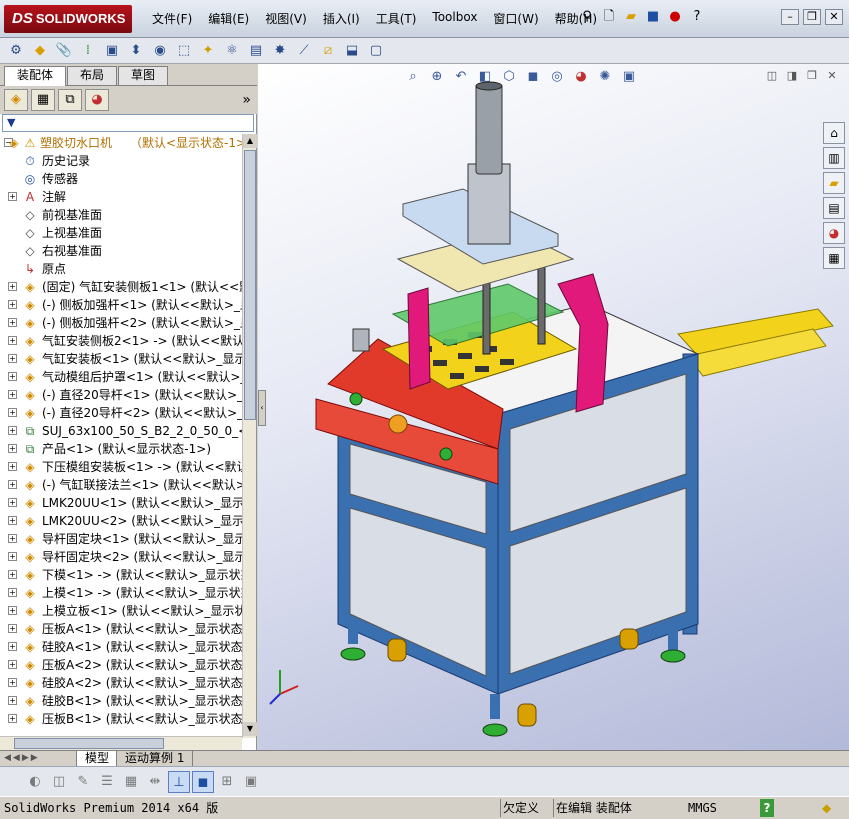 Image resolution: width=849 pixels, height=819 pixels. Describe the element at coordinates (121, 683) in the screenshot. I see `tree-item: + ◈ 硅胶A<2> (默认<<默认>_显示状态 1>` at that location.